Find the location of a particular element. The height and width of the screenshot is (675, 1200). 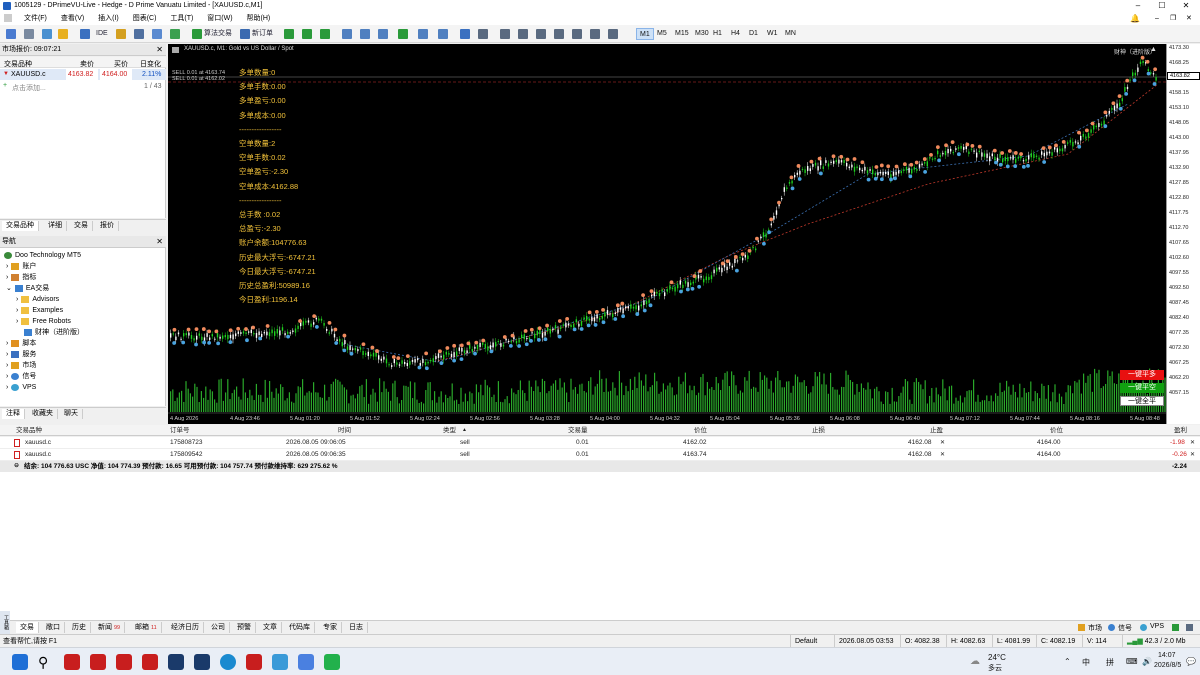

menu-window: 窗口(W) is located at coordinates (219, 18).